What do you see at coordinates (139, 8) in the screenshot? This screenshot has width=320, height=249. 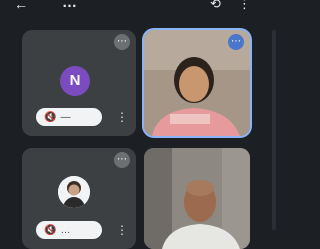 I see `top-bar: ← … ⟲ ⋮` at bounding box center [139, 8].